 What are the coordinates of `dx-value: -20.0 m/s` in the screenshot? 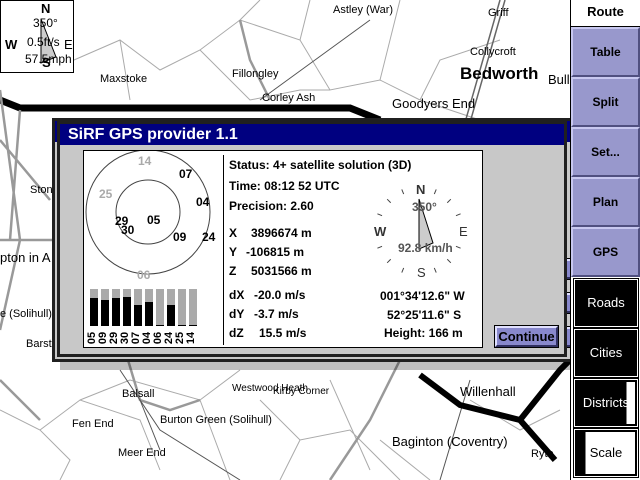 It's located at (280, 295).